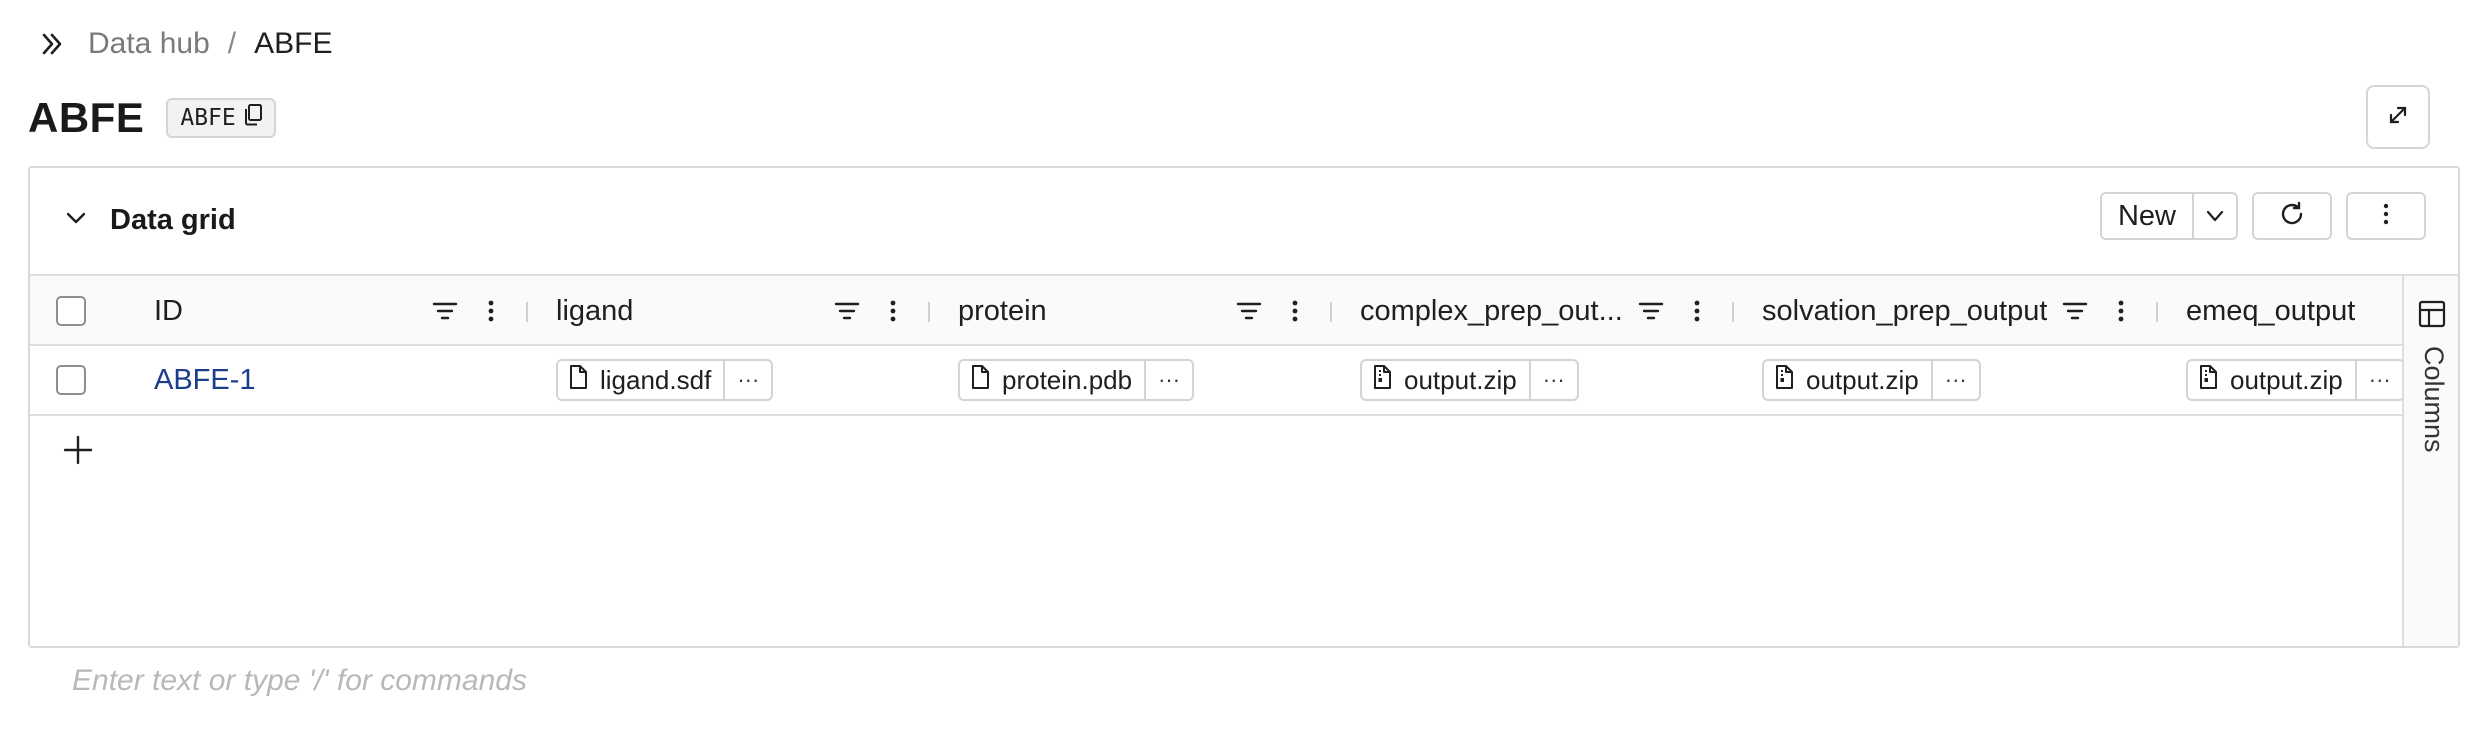 The image size is (2490, 736). I want to click on column-label: ID, so click(168, 310).